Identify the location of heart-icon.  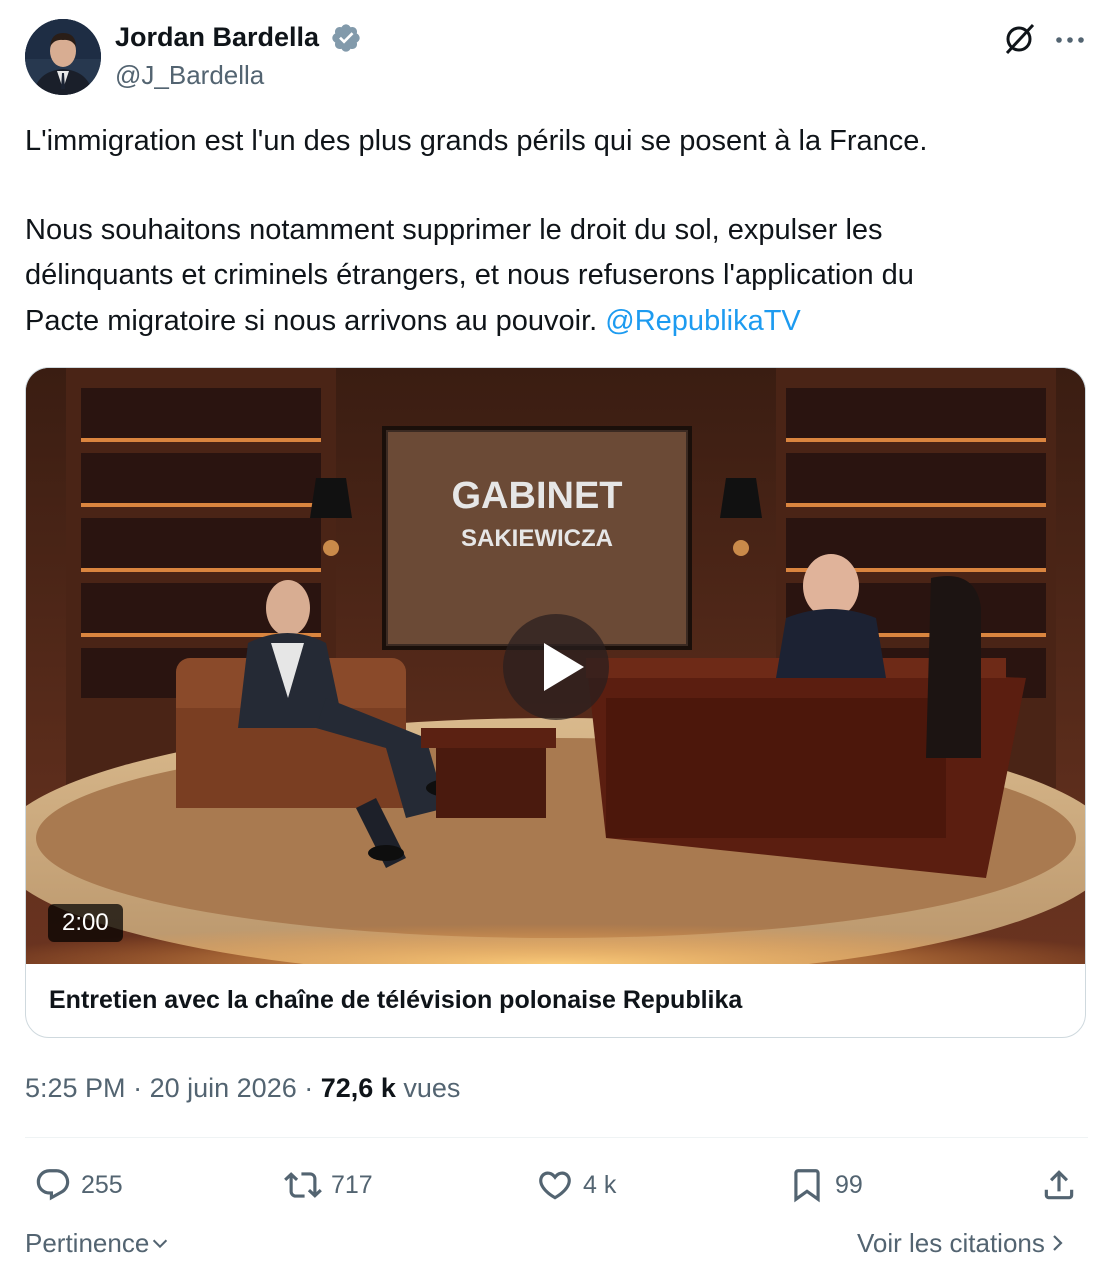
(555, 1185).